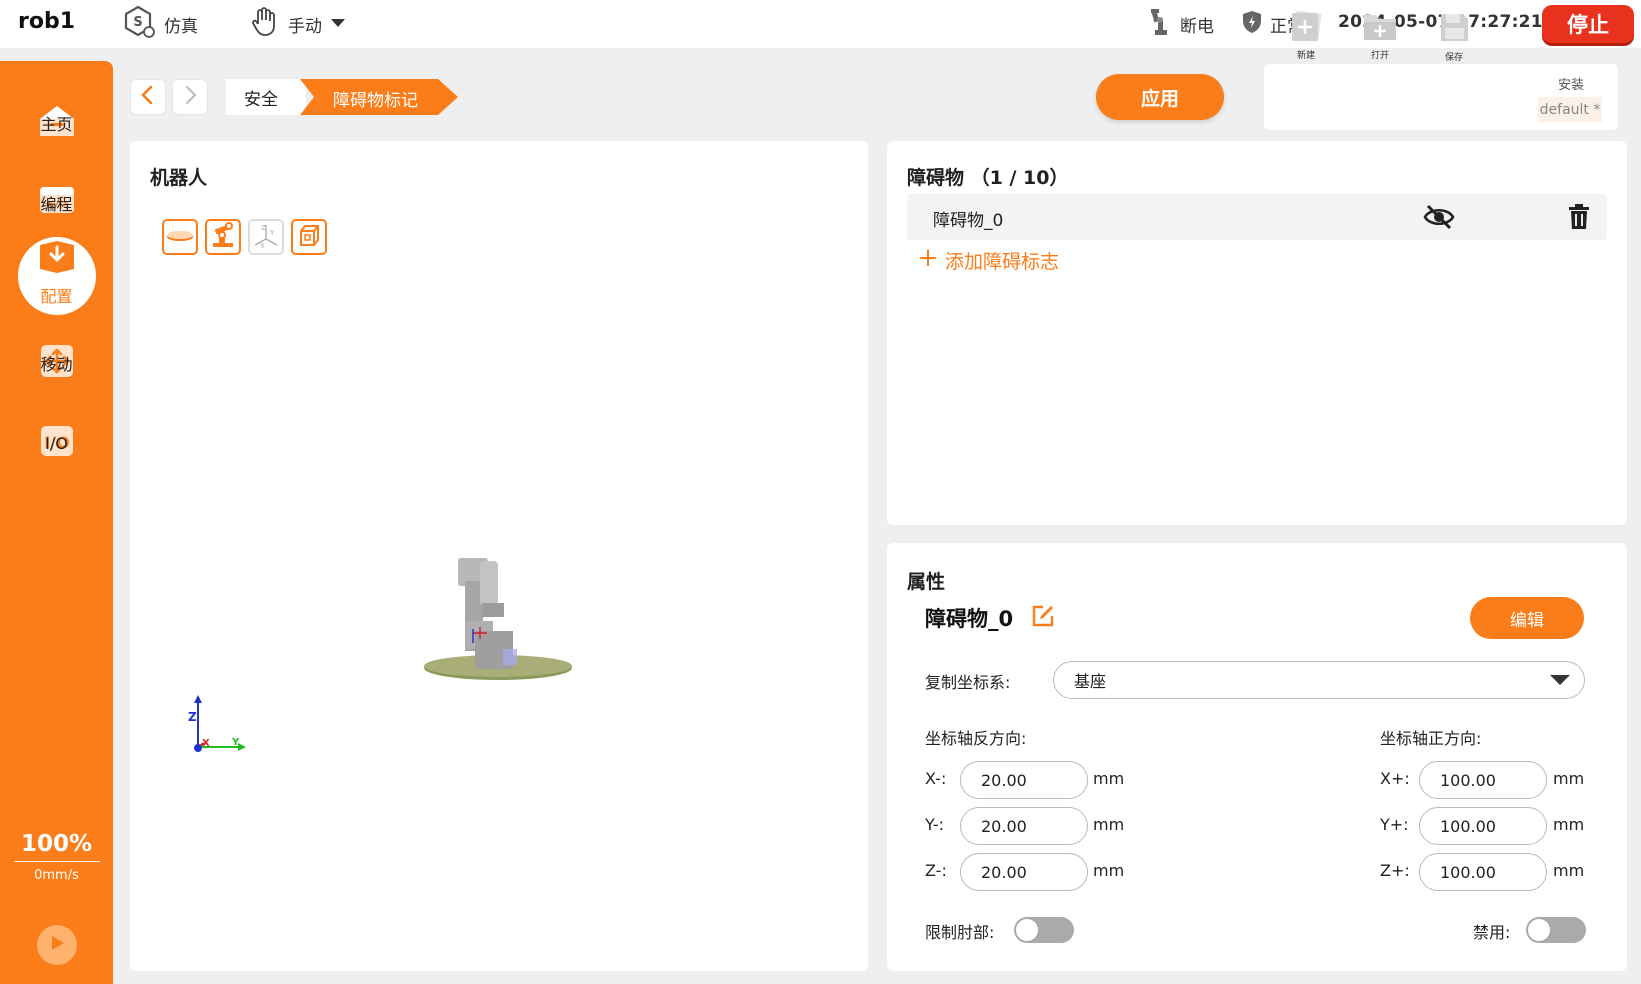 This screenshot has height=984, width=1641. What do you see at coordinates (1160, 97) in the screenshot?
I see `apply-button: 应用` at bounding box center [1160, 97].